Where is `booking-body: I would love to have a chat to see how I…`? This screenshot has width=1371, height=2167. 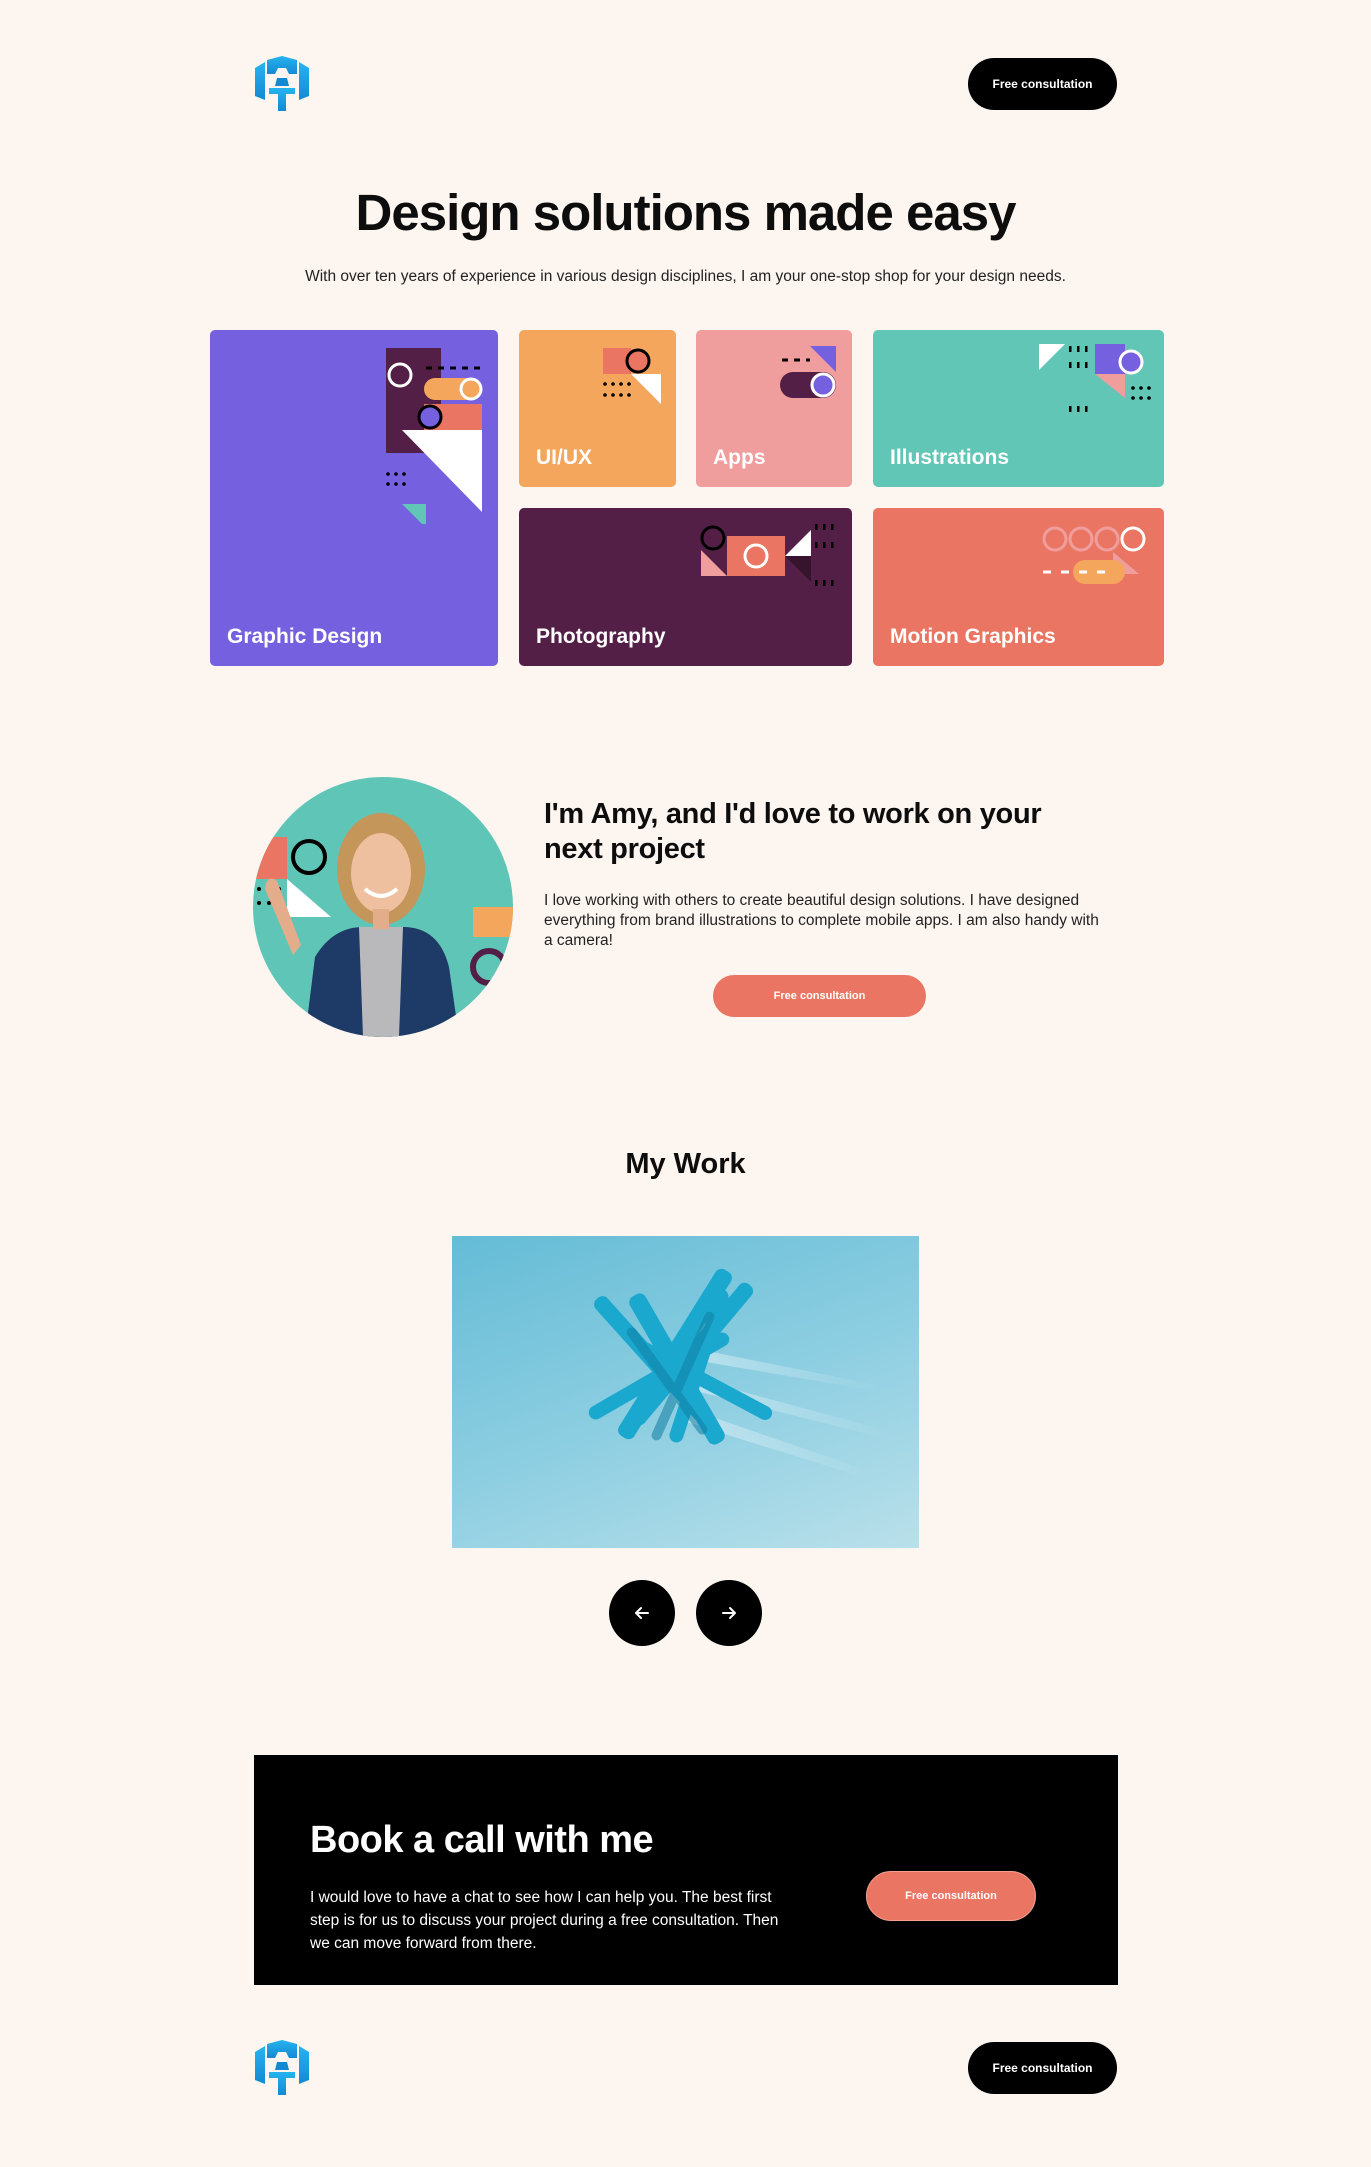 booking-body: I would love to have a chat to see how I… is located at coordinates (544, 1920).